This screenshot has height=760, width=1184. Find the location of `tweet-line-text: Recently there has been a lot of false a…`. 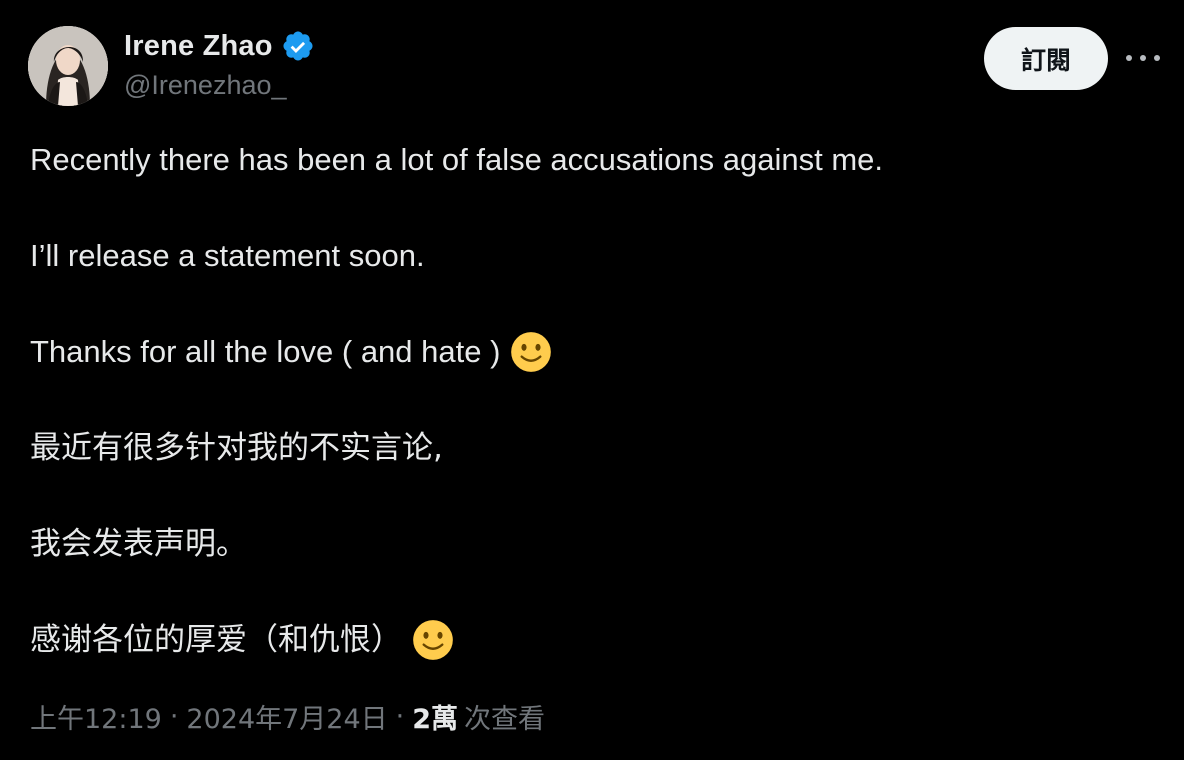

tweet-line-text: Recently there has been a lot of false a… is located at coordinates (456, 159).